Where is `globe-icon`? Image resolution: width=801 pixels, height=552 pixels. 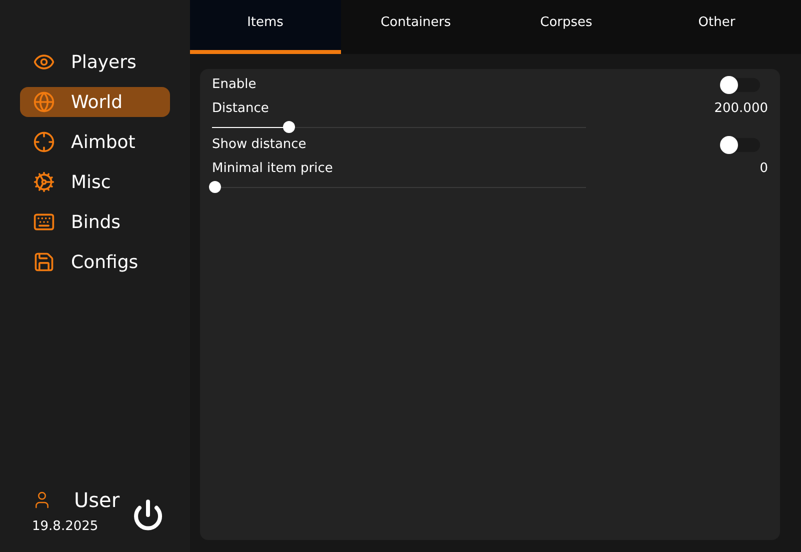 globe-icon is located at coordinates (44, 102).